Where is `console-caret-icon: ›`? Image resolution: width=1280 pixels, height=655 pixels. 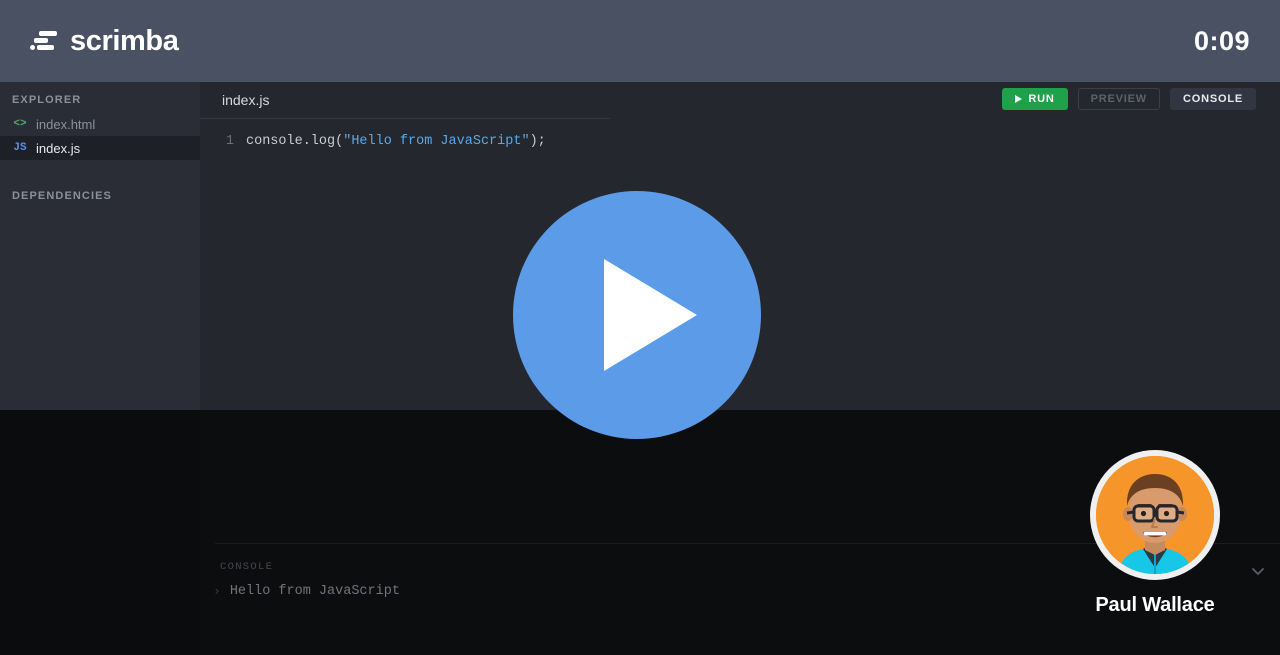 console-caret-icon: › is located at coordinates (217, 591).